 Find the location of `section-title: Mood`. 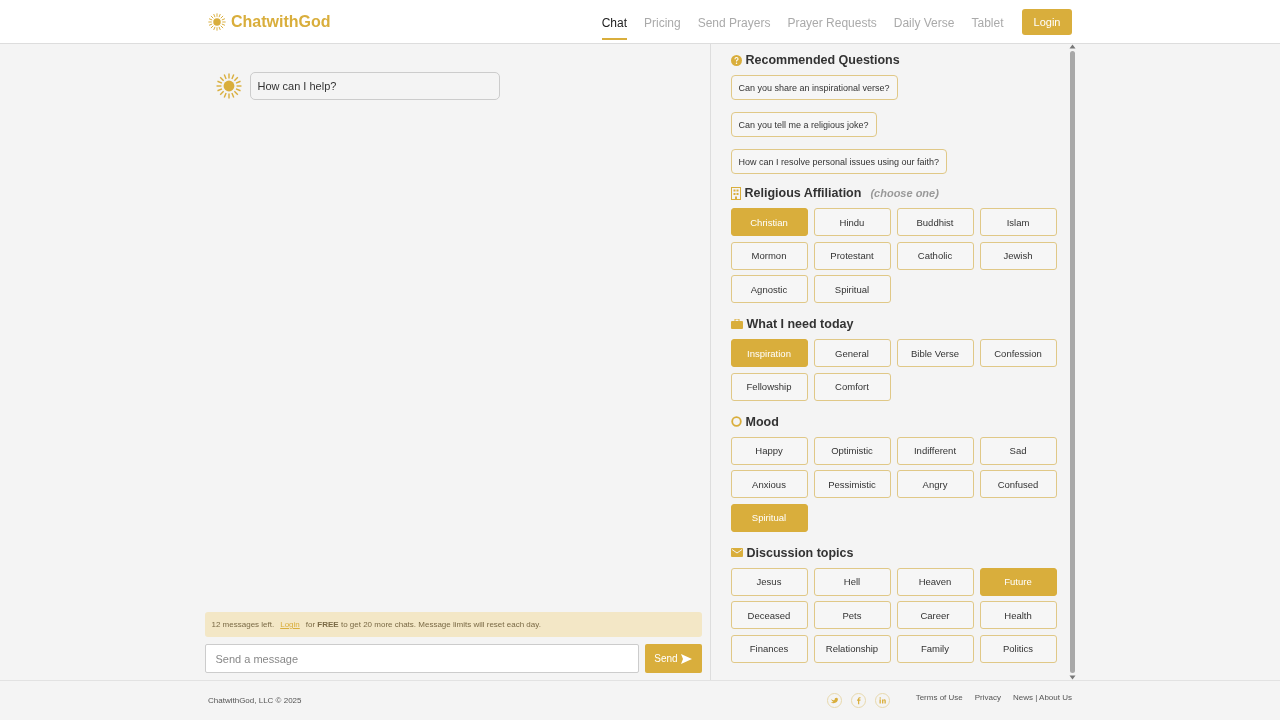

section-title: Mood is located at coordinates (762, 421).